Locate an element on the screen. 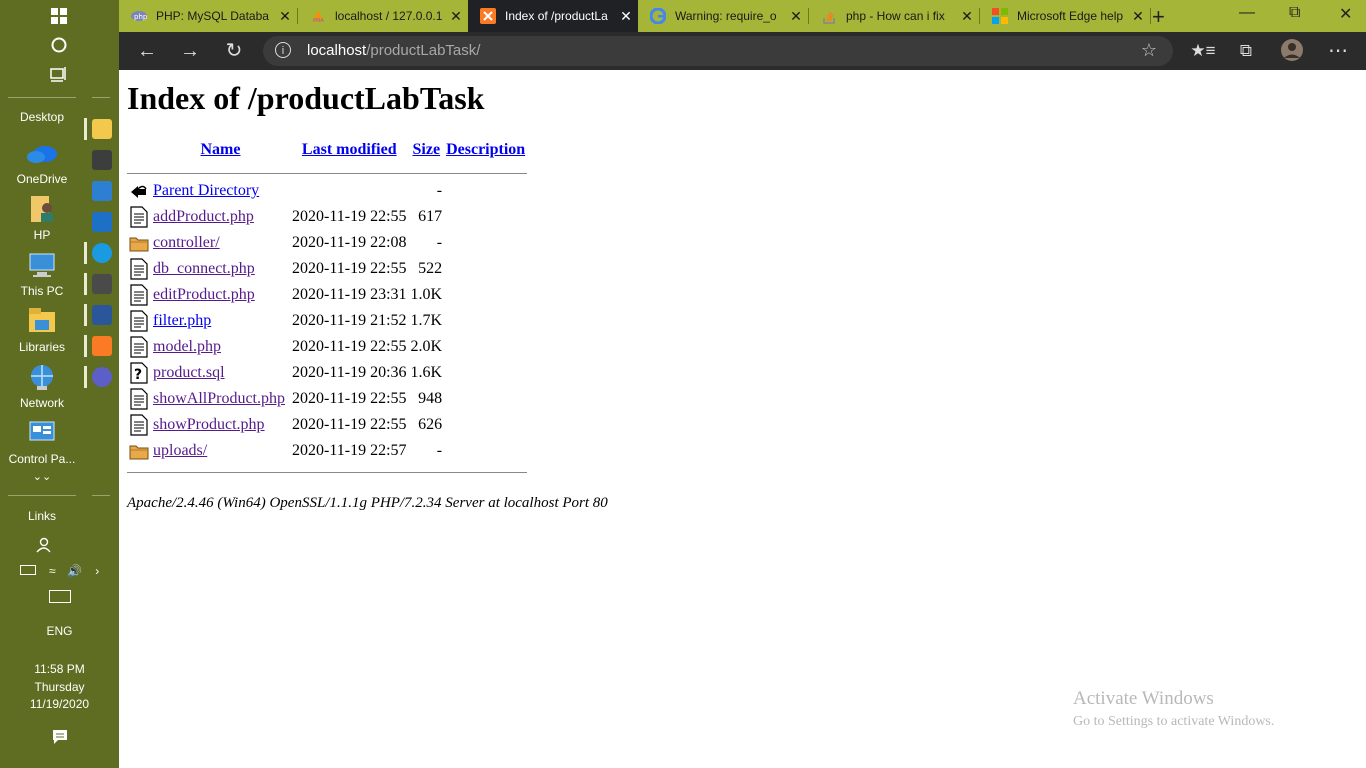  profile-avatar is located at coordinates (1292, 51).